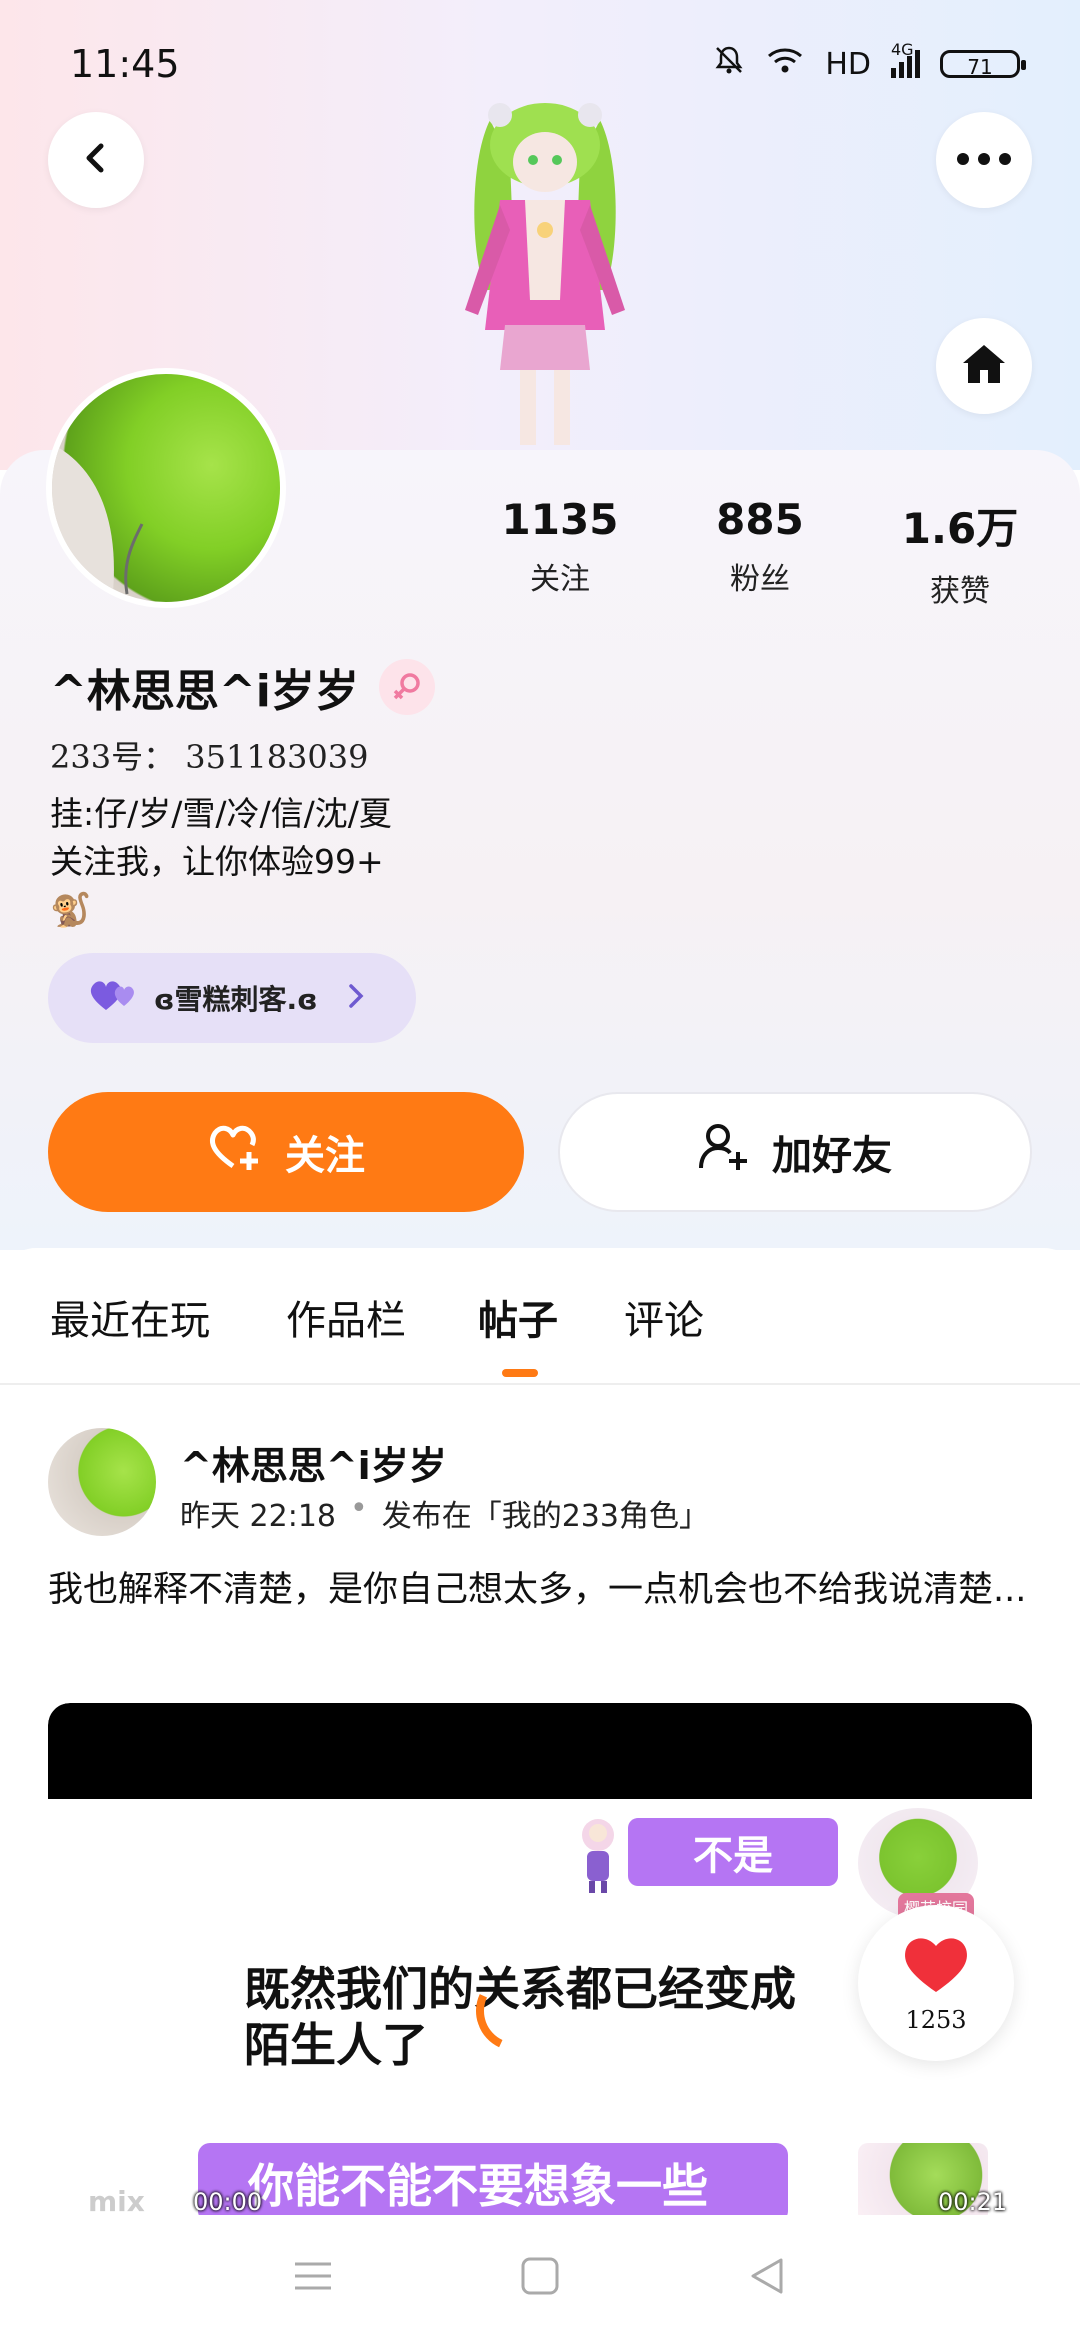 This screenshot has height=2340, width=1080. I want to click on follow-button: 关注, so click(286, 1152).